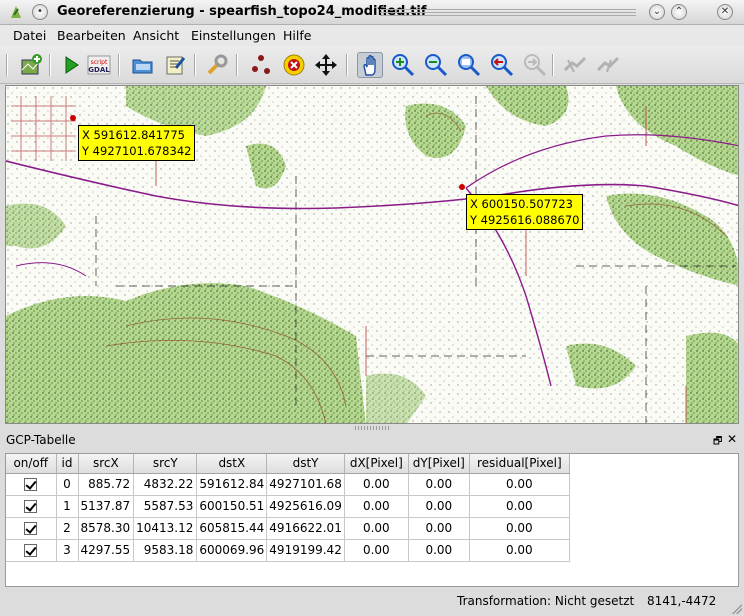  I want to click on cell-dsty: 4919199.42, so click(305, 550).